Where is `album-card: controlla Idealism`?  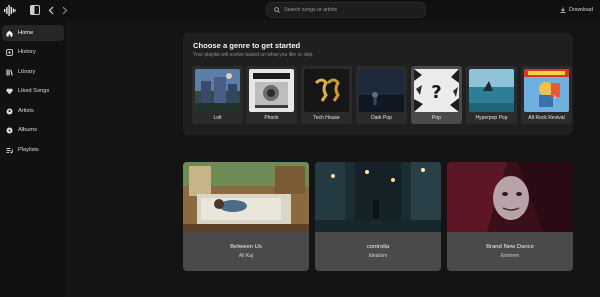
album-card: controlla Idealism is located at coordinates (378, 216).